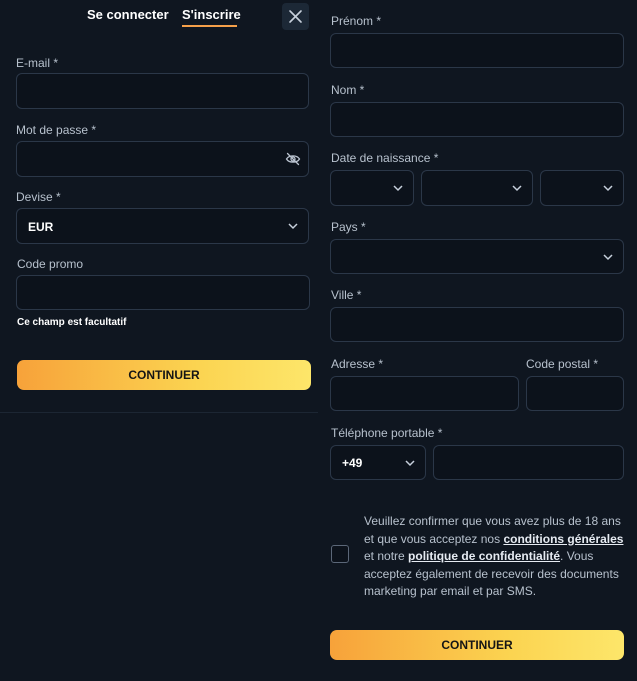 The height and width of the screenshot is (681, 637). What do you see at coordinates (528, 462) in the screenshot?
I see `phone-number-field` at bounding box center [528, 462].